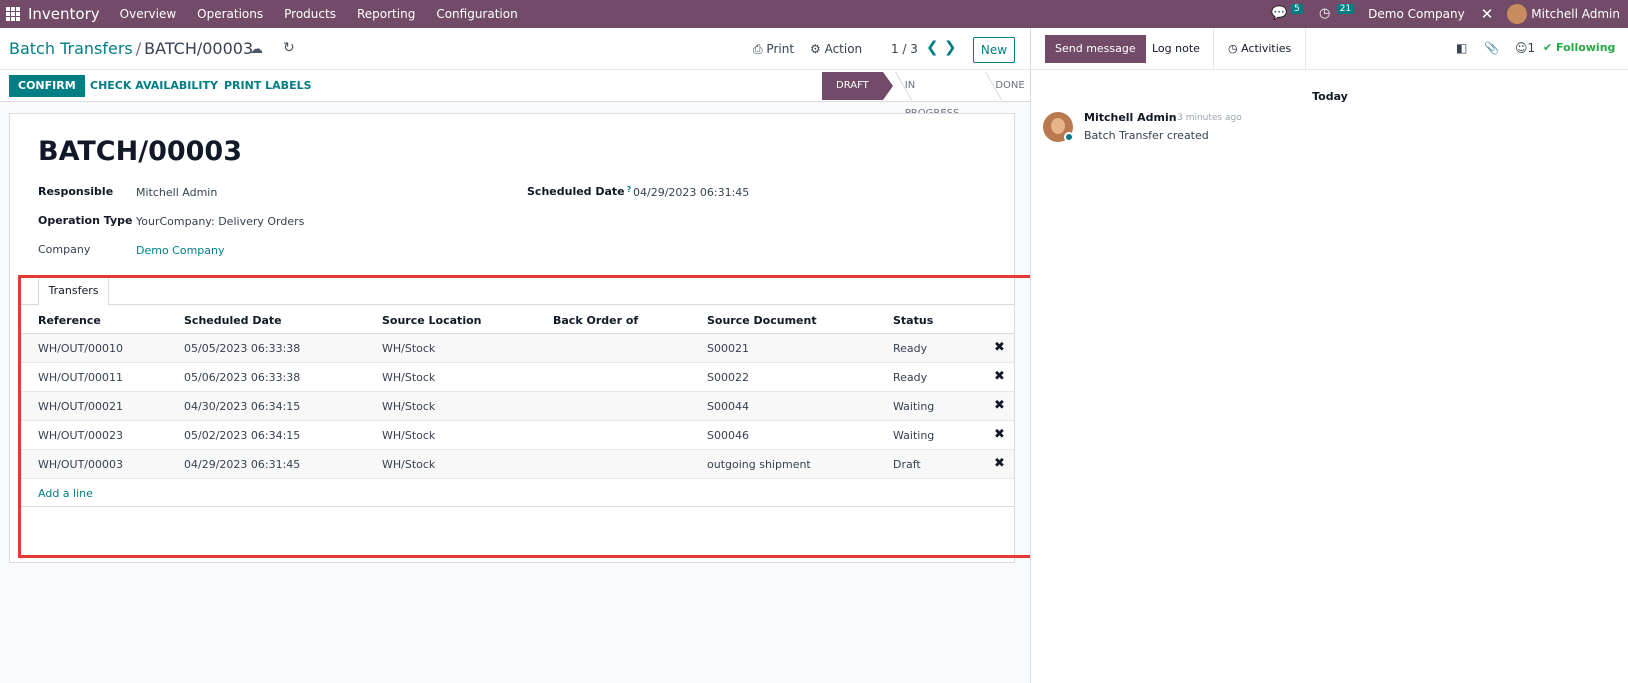 Image resolution: width=1628 pixels, height=683 pixels. I want to click on action-label: Action, so click(843, 49).